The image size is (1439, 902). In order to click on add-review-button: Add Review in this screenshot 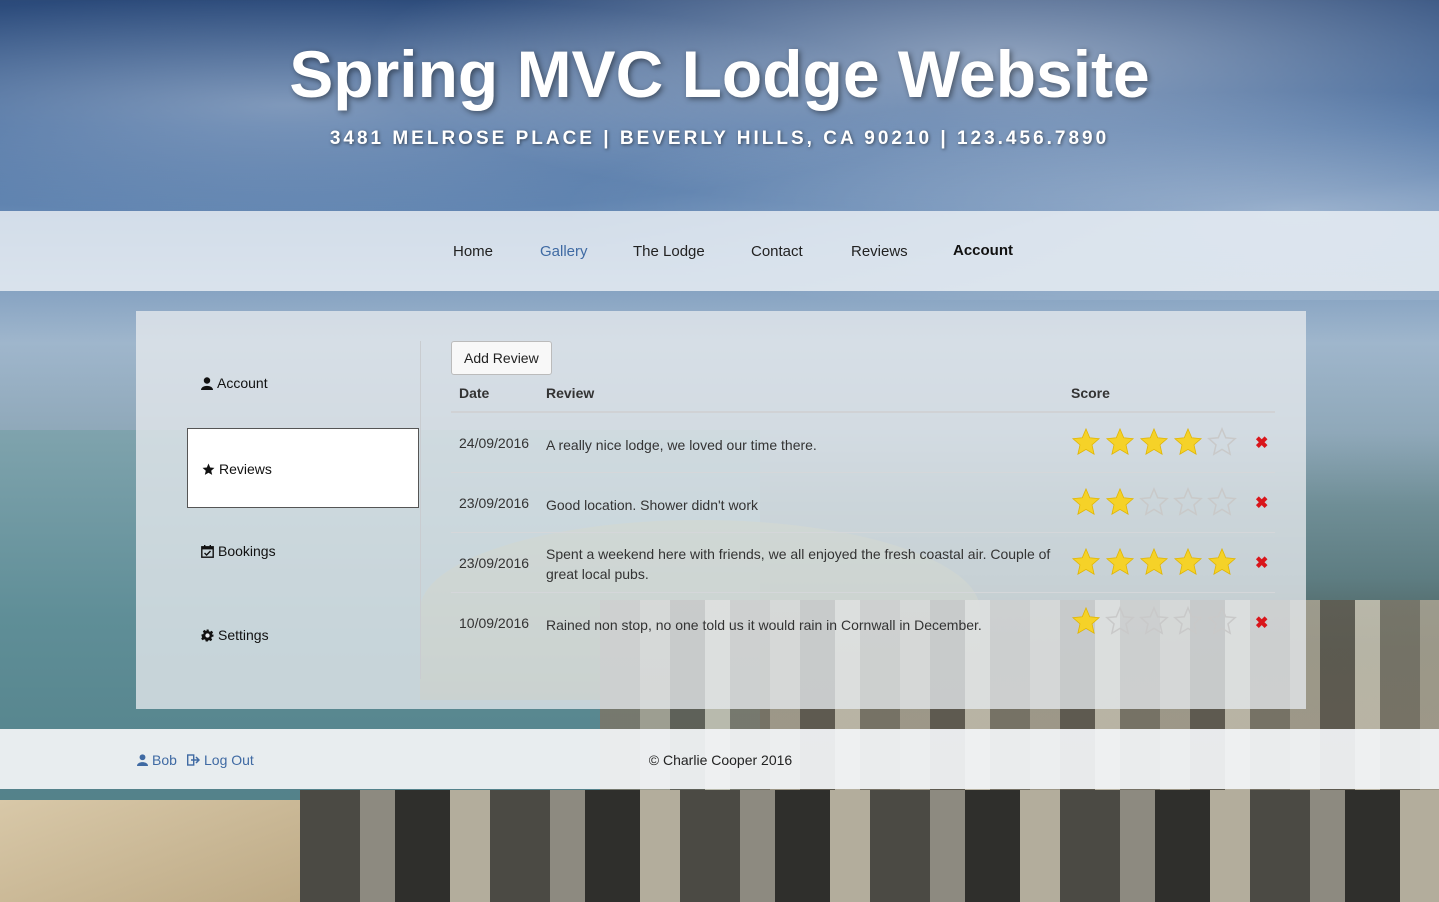, I will do `click(501, 358)`.